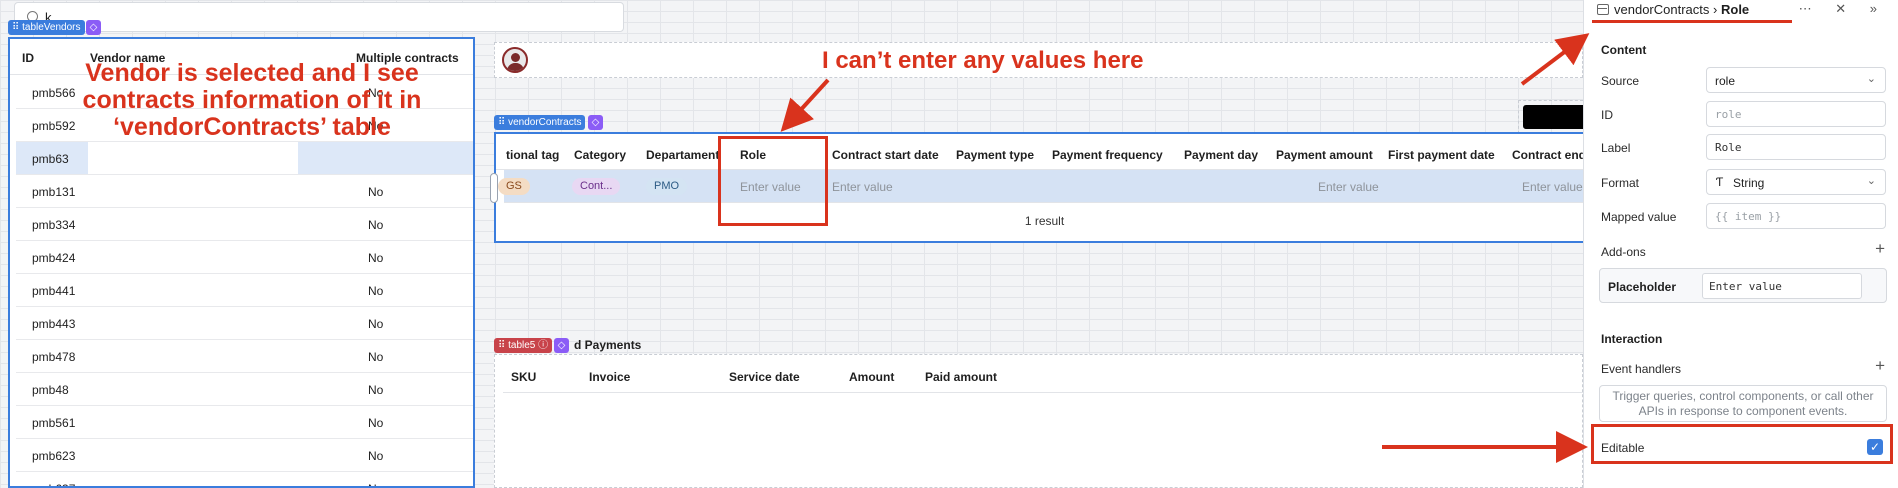 This screenshot has width=1898, height=488. Describe the element at coordinates (46, 27) in the screenshot. I see `widget-tag-tablevendors: ⠿ tableVendors` at that location.